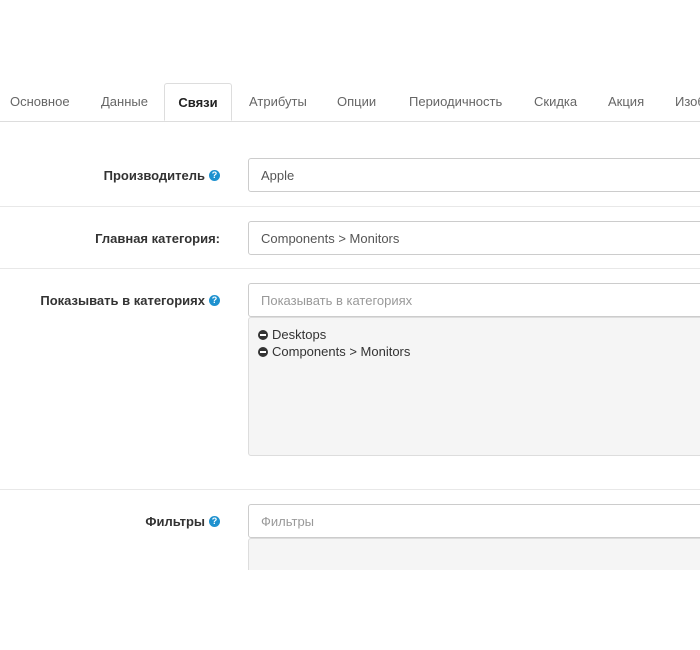 The image size is (700, 650). Describe the element at coordinates (162, 175) in the screenshot. I see `manufacturer-label: Производитель ?` at that location.